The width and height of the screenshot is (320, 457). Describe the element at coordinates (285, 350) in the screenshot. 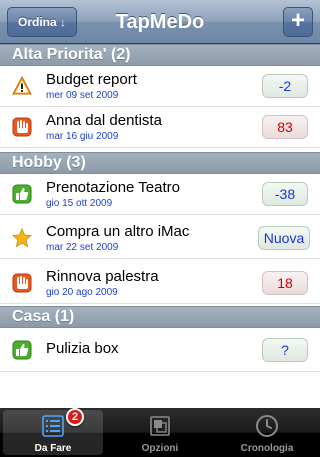

I see `task-badge: ?` at that location.